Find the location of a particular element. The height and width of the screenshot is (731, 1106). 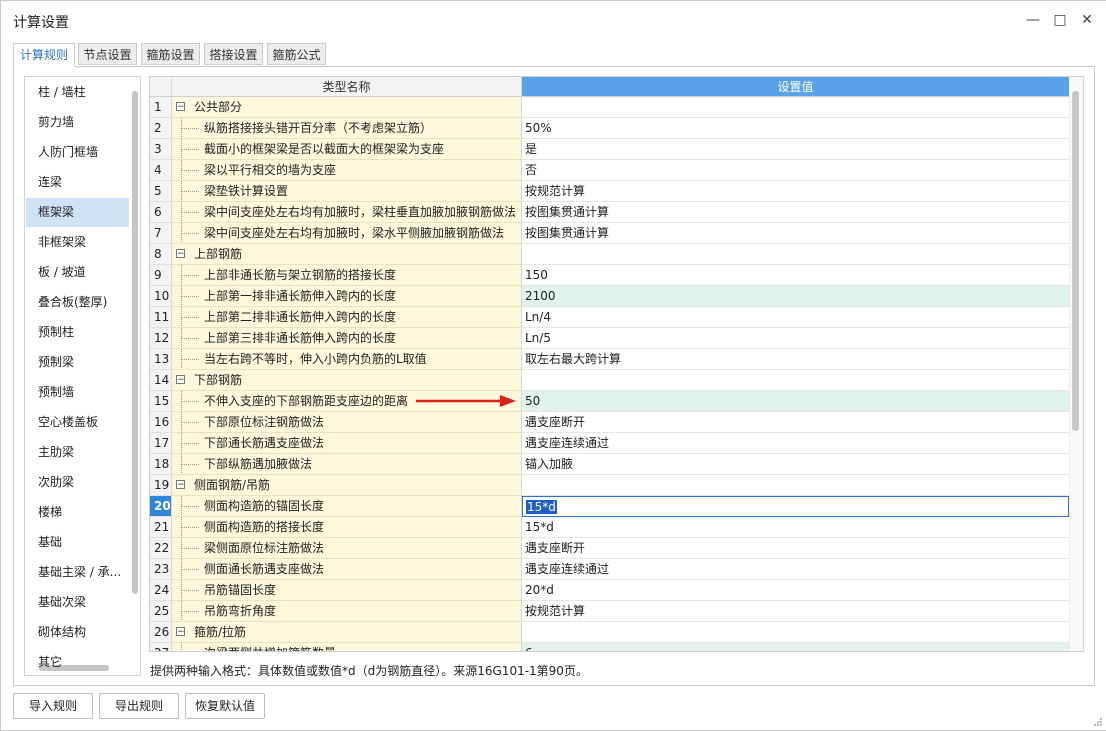

setting-value-editor: 15*d is located at coordinates (795, 506).